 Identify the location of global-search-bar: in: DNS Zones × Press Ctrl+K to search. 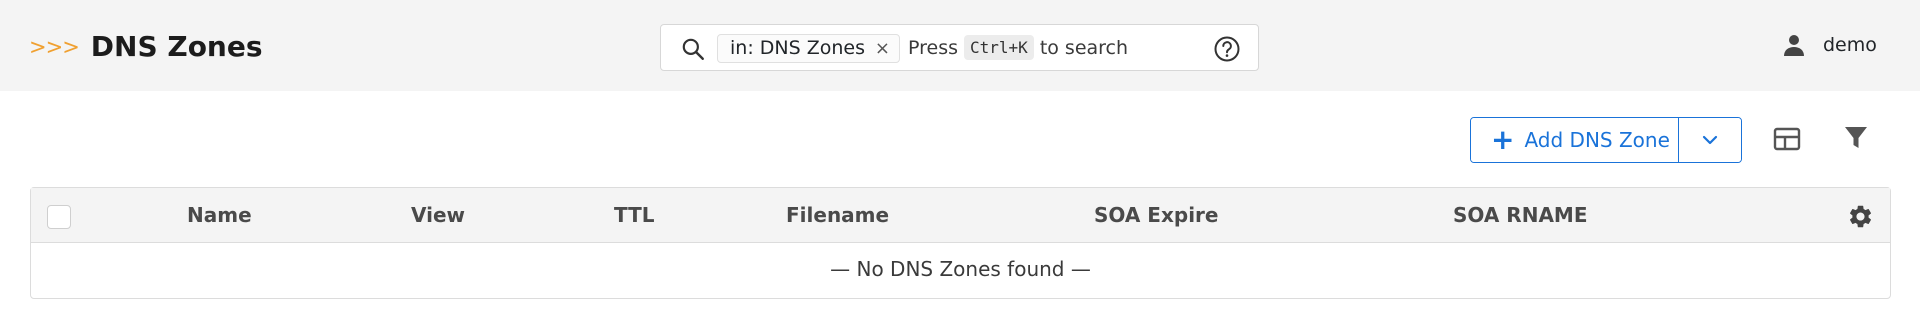
(959, 47).